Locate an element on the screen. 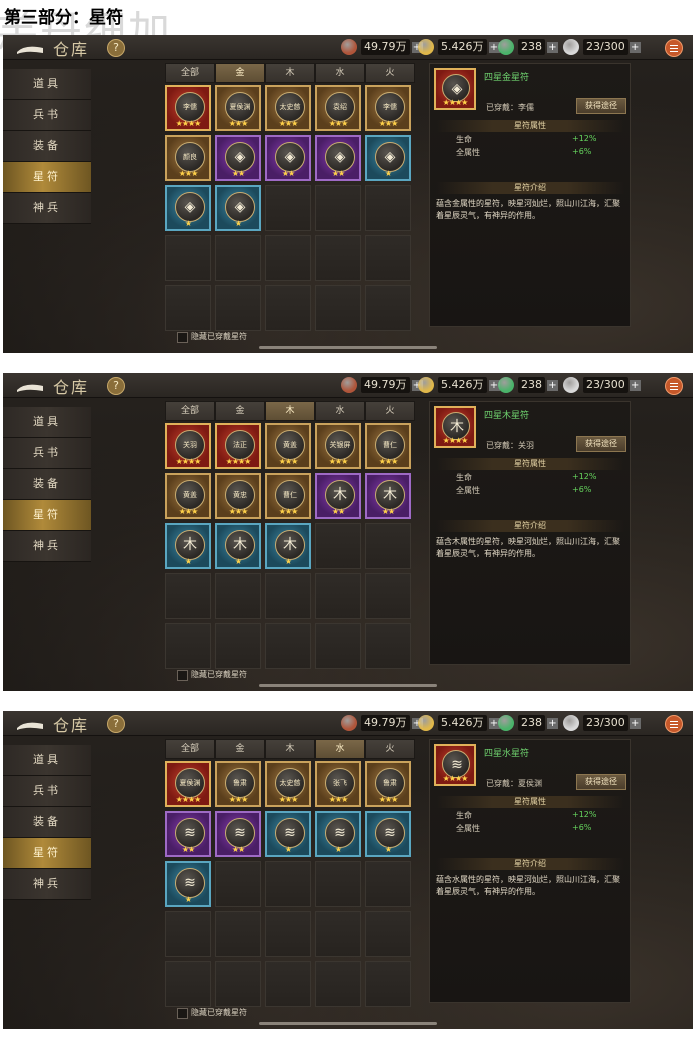  talisman-slot: 袁绍 ★★★ is located at coordinates (338, 108).